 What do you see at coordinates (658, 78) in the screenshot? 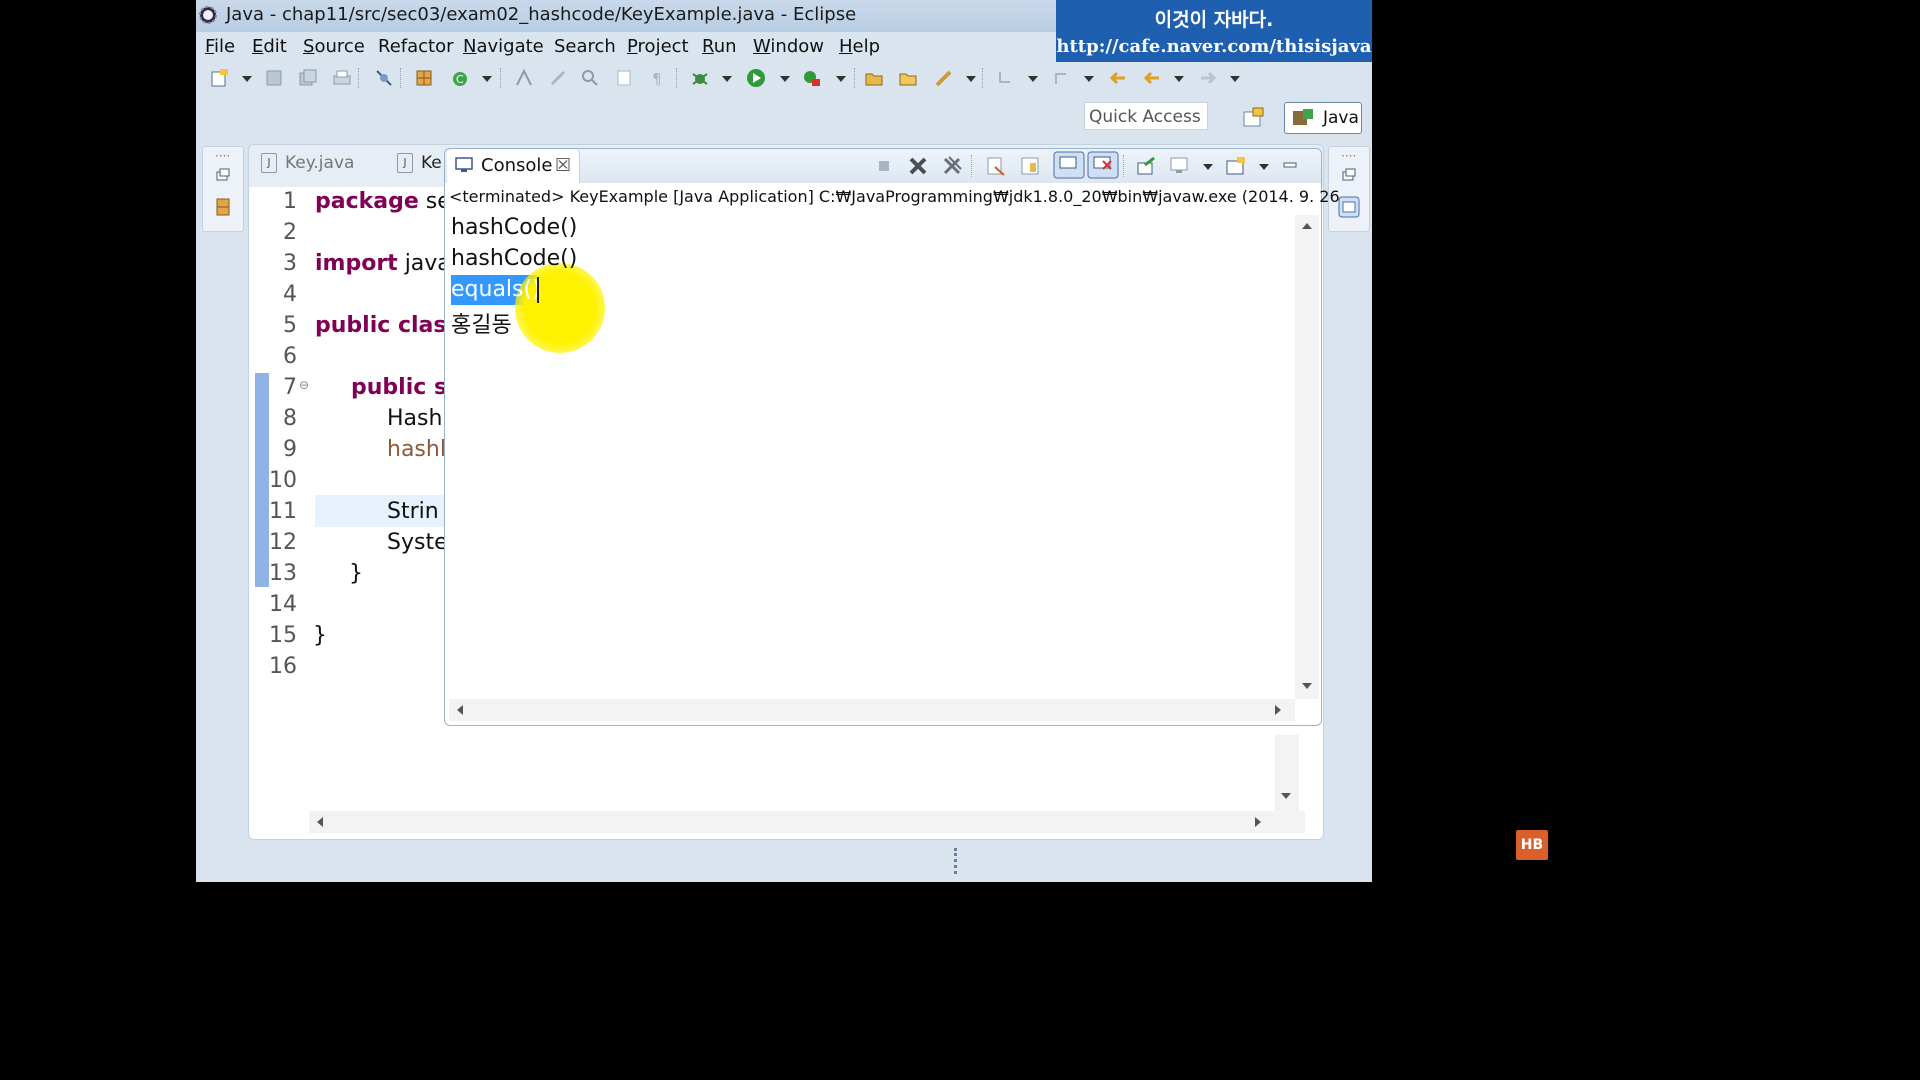
I see `show-whitespace-icon: ¶` at bounding box center [658, 78].